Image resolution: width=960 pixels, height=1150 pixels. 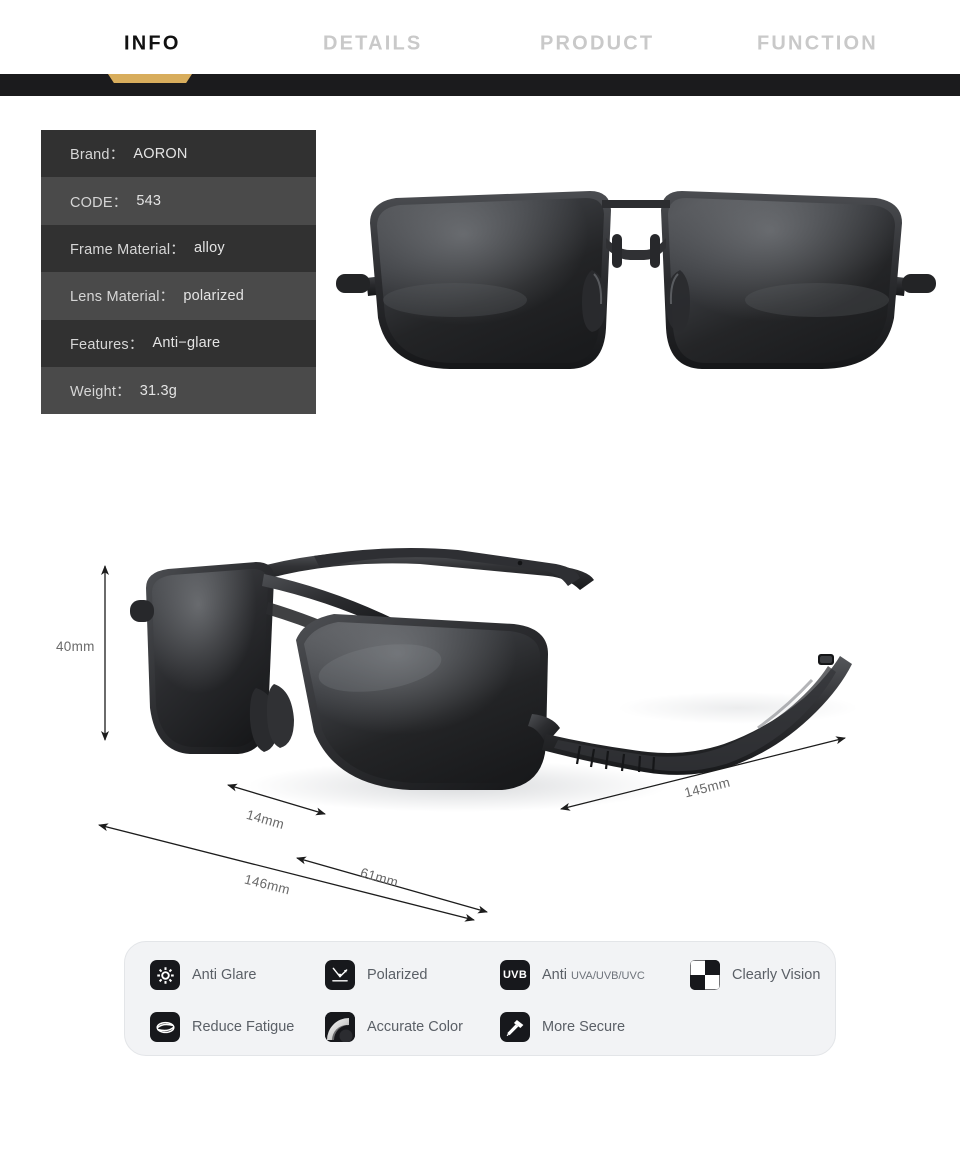 I want to click on spec-value: 543, so click(x=149, y=201).